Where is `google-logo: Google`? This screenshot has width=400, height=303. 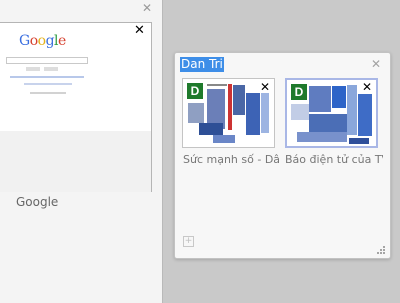 google-logo: Google is located at coordinates (42, 41).